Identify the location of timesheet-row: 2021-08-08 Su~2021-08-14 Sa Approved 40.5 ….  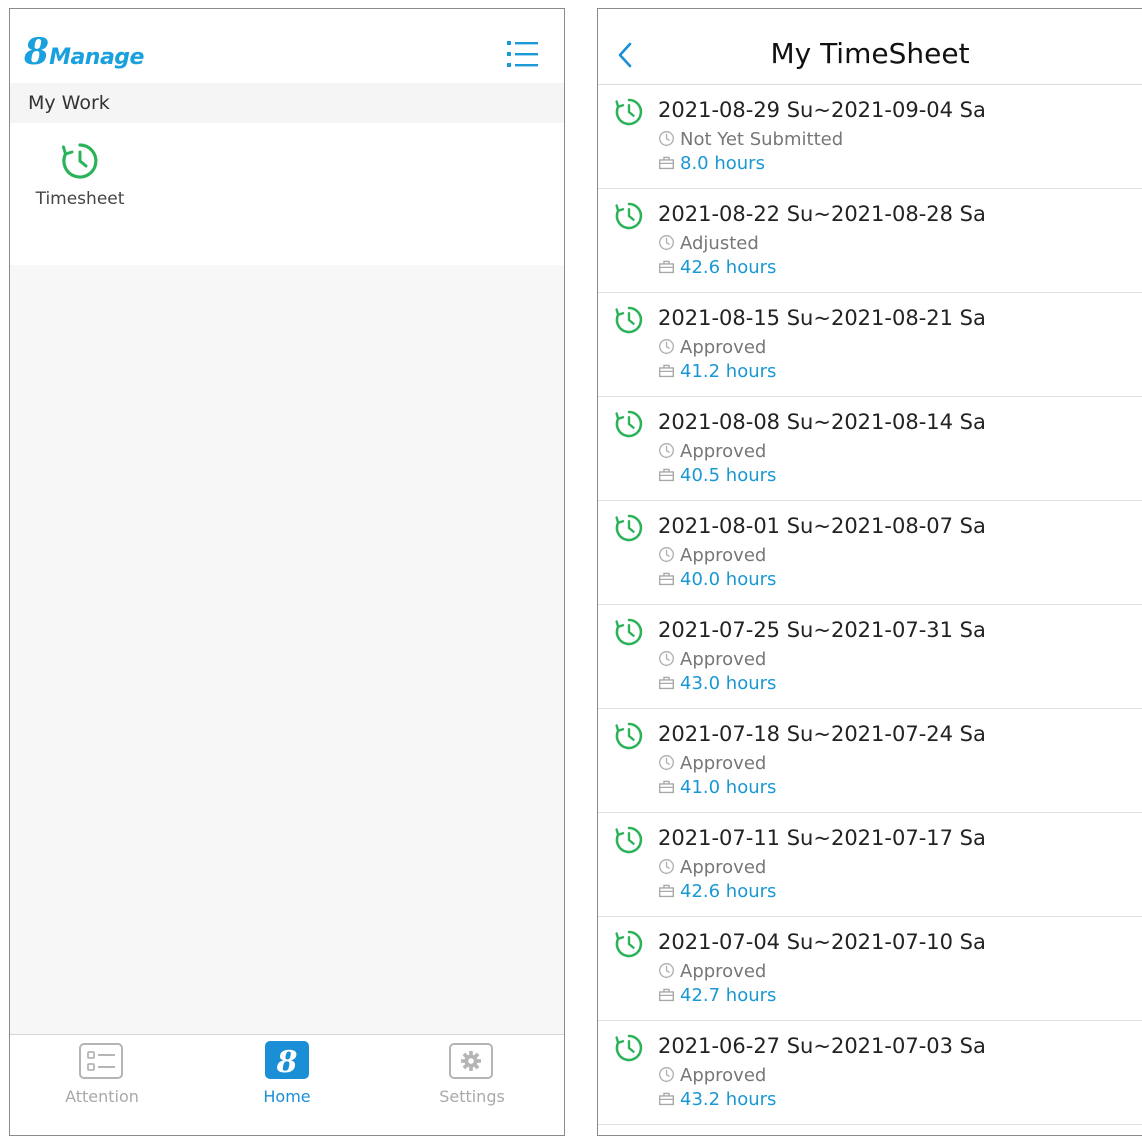
(870, 449).